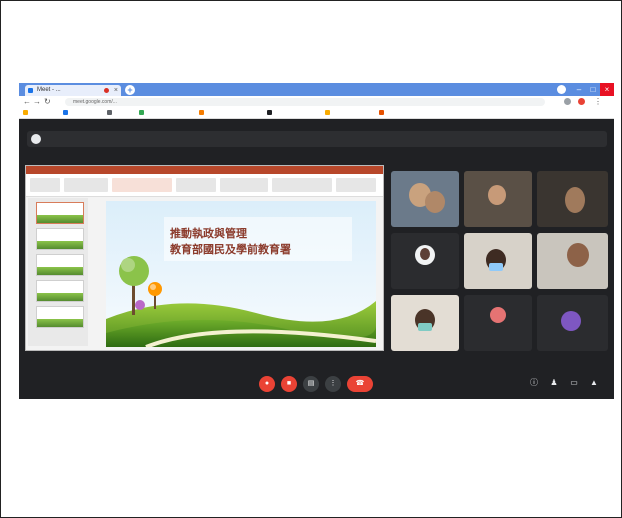  I want to click on ppt-ribbon, so click(204, 185).